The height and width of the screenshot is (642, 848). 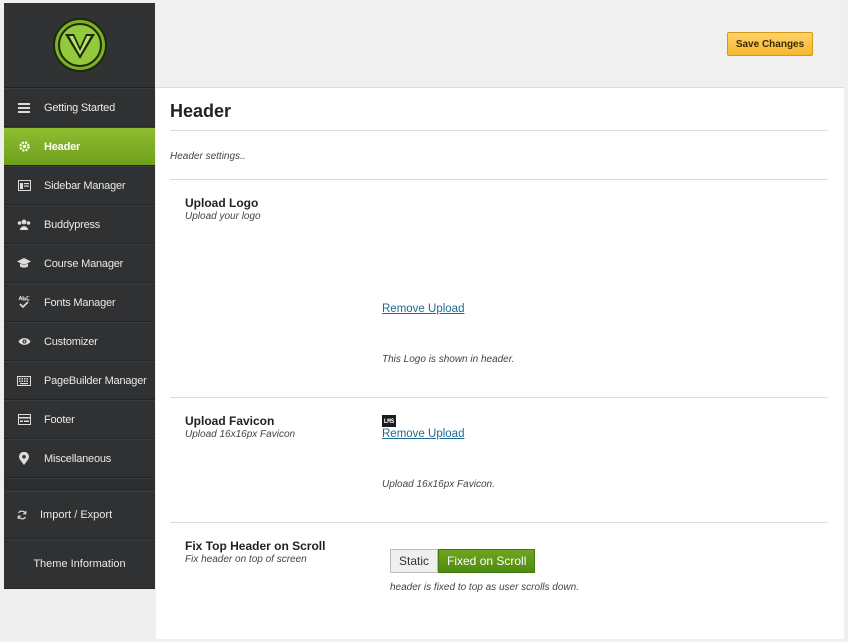 I want to click on favicon-preview: LMS, so click(x=389, y=421).